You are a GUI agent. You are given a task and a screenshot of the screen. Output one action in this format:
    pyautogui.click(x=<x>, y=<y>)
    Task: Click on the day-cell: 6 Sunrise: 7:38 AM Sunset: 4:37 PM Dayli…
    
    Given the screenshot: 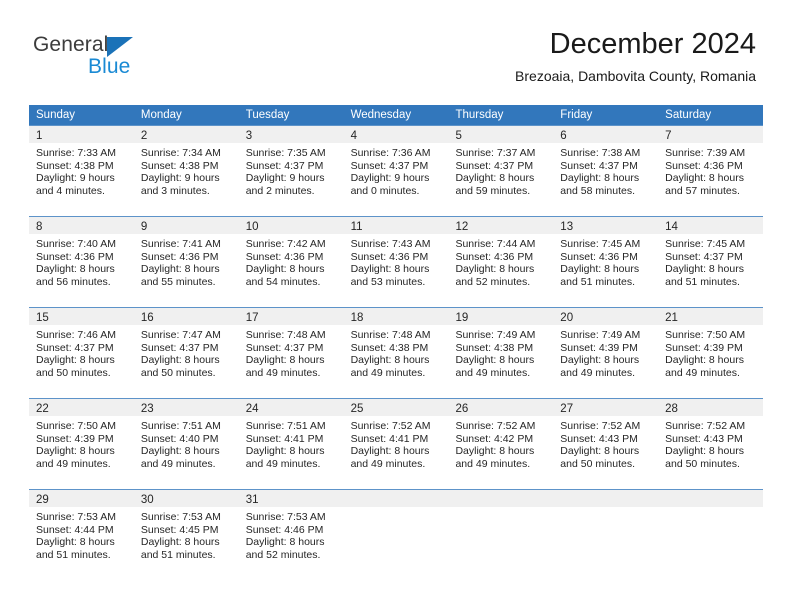 What is the action you would take?
    pyautogui.click(x=606, y=171)
    